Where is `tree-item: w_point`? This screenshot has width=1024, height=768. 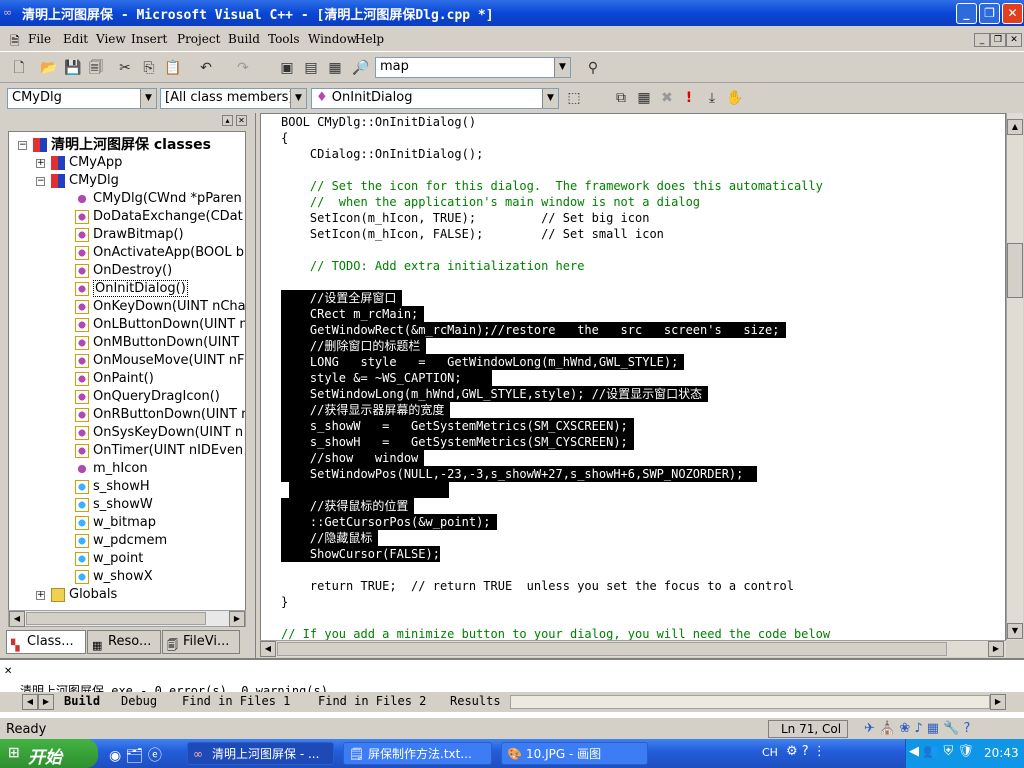
tree-item: w_point is located at coordinates (109, 559).